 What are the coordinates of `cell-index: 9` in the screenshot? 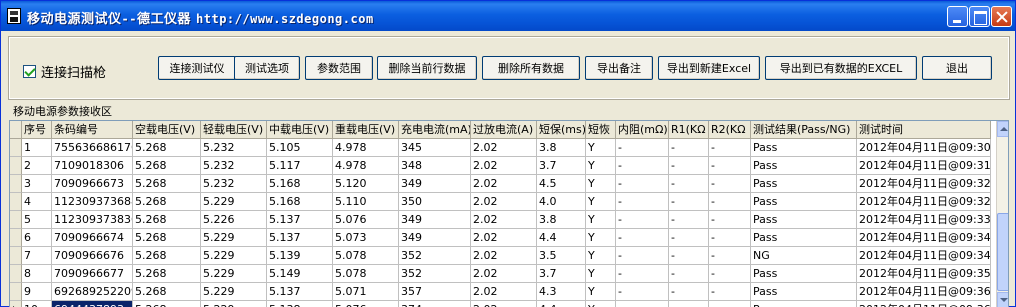 It's located at (37, 292).